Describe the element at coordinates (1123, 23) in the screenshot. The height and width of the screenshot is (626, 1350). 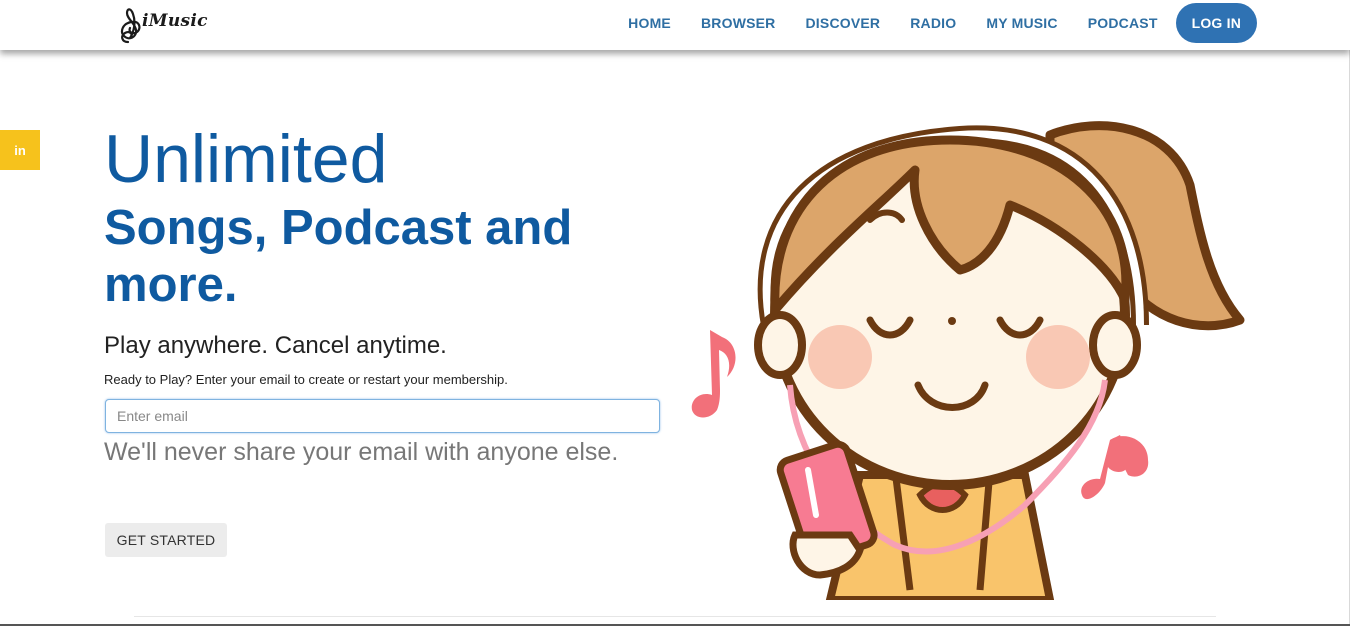
I see `nav-podcast: PODCAST` at that location.